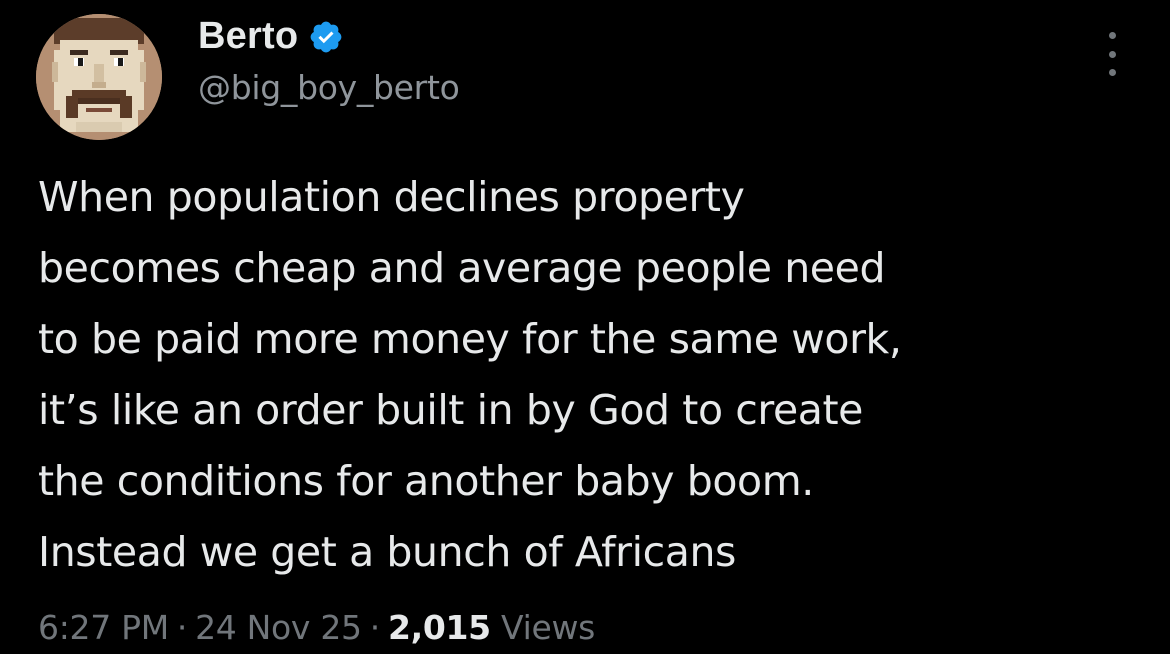 This screenshot has height=654, width=1170. What do you see at coordinates (248, 36) in the screenshot?
I see `author-display-name: Berto` at bounding box center [248, 36].